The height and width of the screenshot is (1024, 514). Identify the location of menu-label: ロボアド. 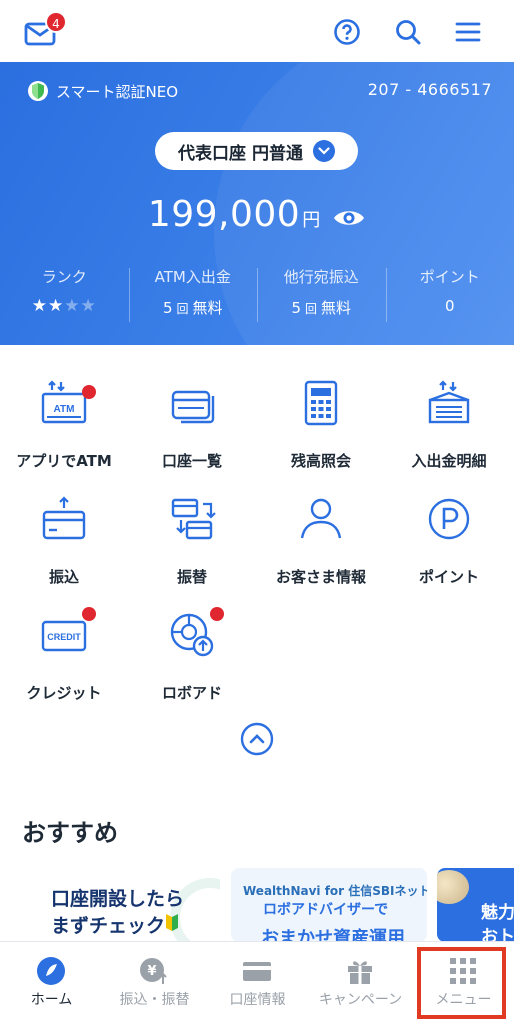
(191, 693).